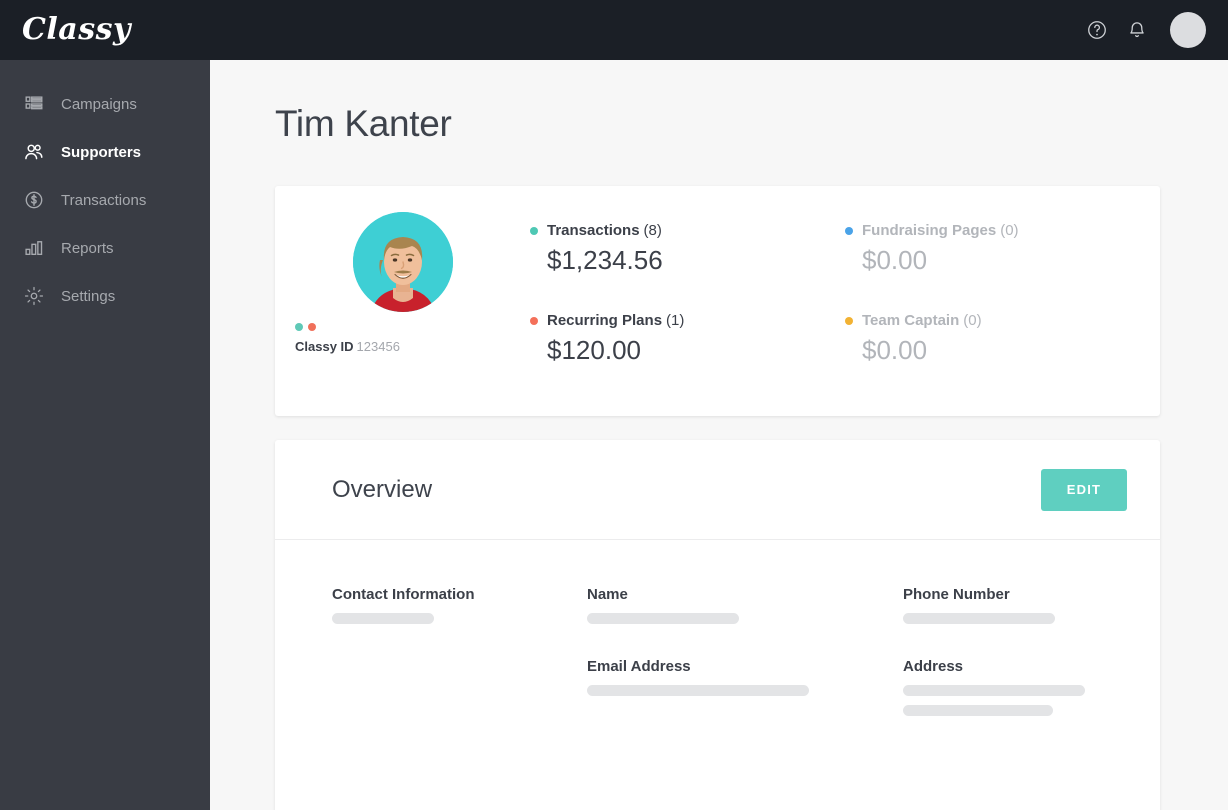 The height and width of the screenshot is (810, 1228). I want to click on stat-name: Transactions, so click(593, 230).